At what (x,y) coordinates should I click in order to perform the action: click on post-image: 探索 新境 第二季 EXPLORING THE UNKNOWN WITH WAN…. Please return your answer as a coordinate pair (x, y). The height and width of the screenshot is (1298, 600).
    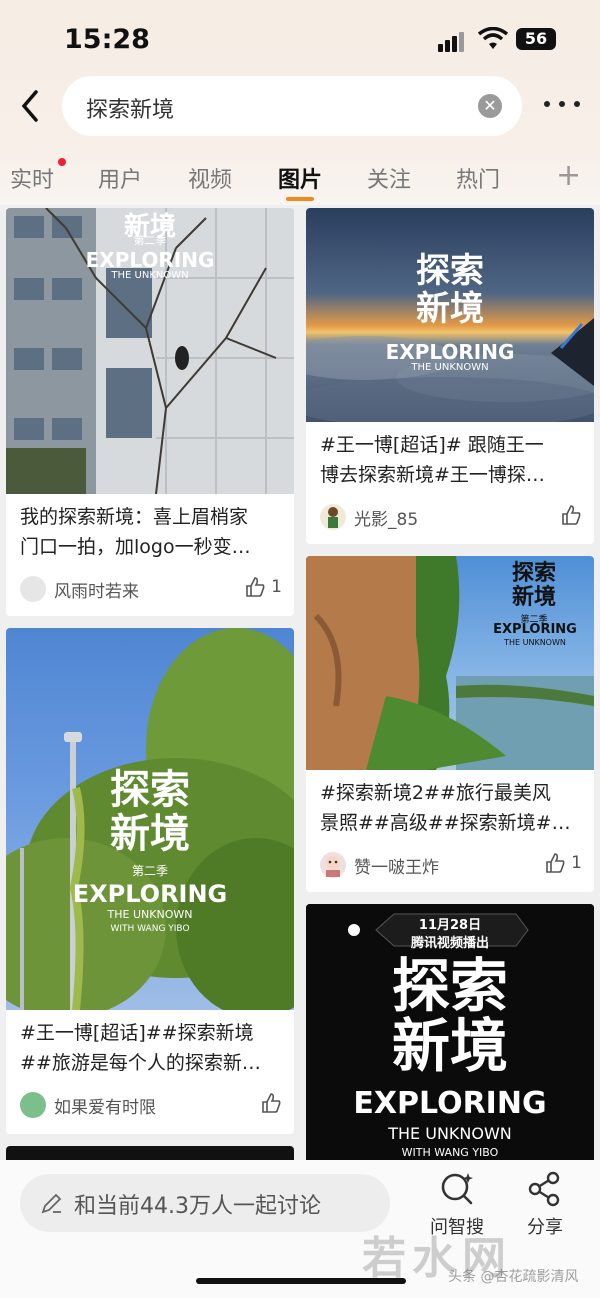
    Looking at the image, I should click on (150, 819).